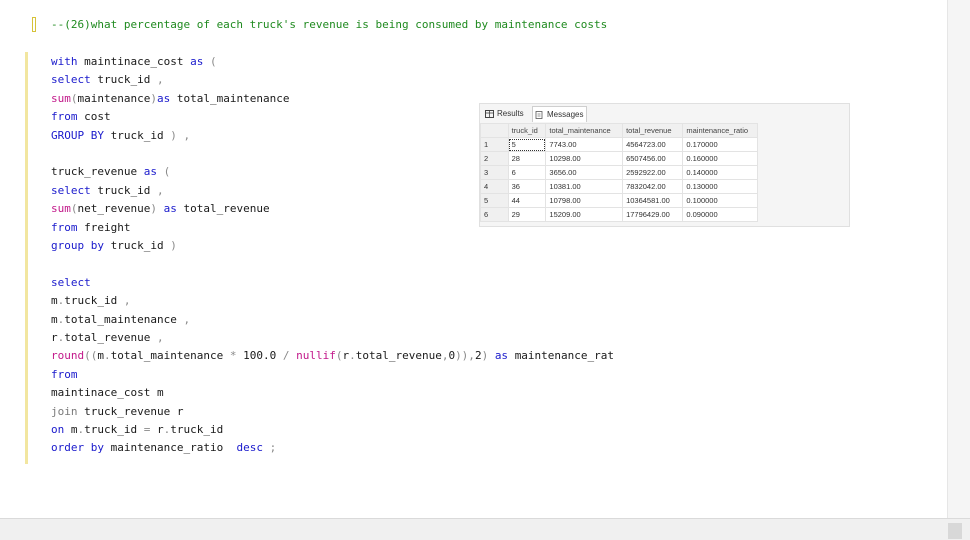 The image size is (970, 540). Describe the element at coordinates (720, 186) in the screenshot. I see `table-cell: 0.130000` at that location.